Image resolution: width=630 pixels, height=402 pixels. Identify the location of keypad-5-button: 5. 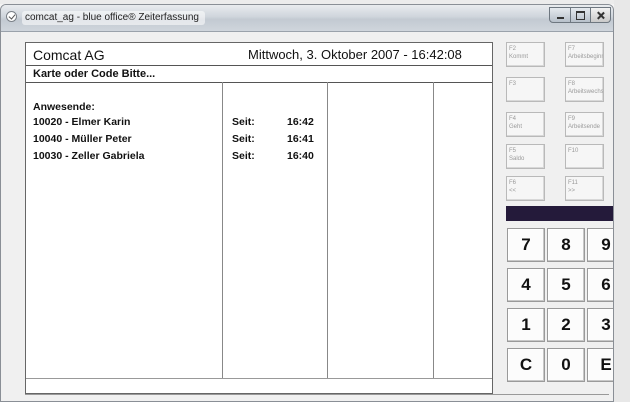
(566, 285).